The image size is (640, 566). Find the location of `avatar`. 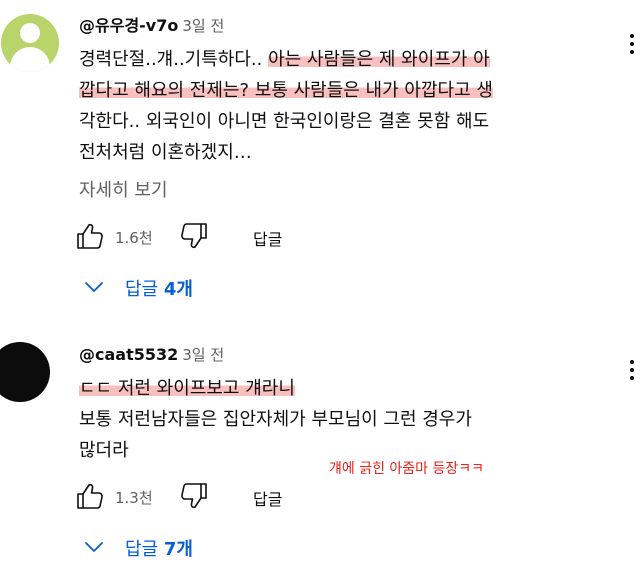

avatar is located at coordinates (25, 372).